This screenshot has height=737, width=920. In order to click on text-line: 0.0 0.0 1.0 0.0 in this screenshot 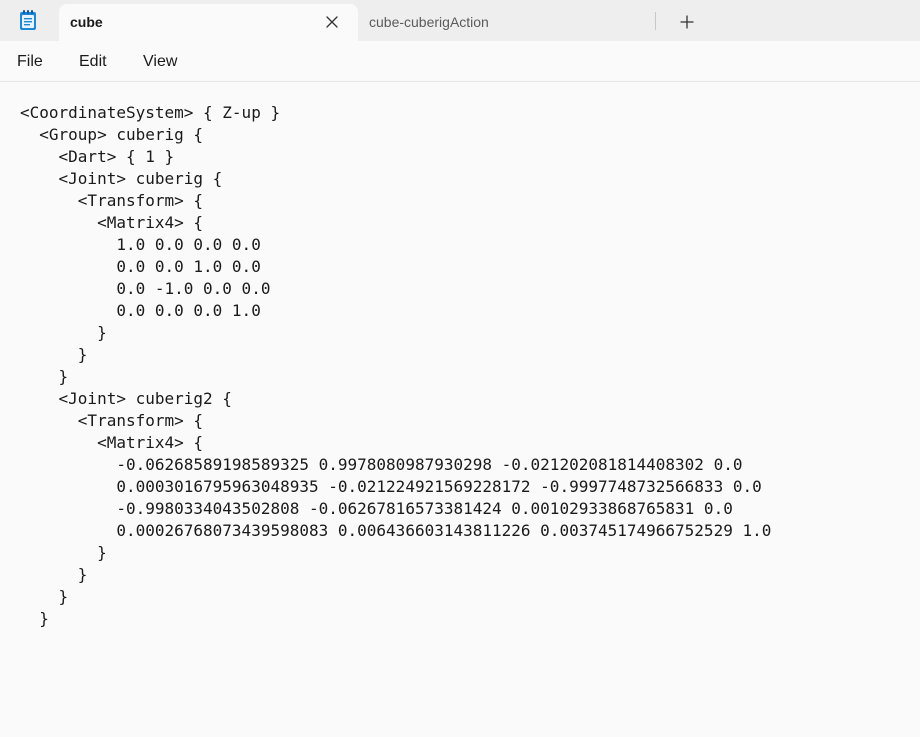, I will do `click(140, 266)`.